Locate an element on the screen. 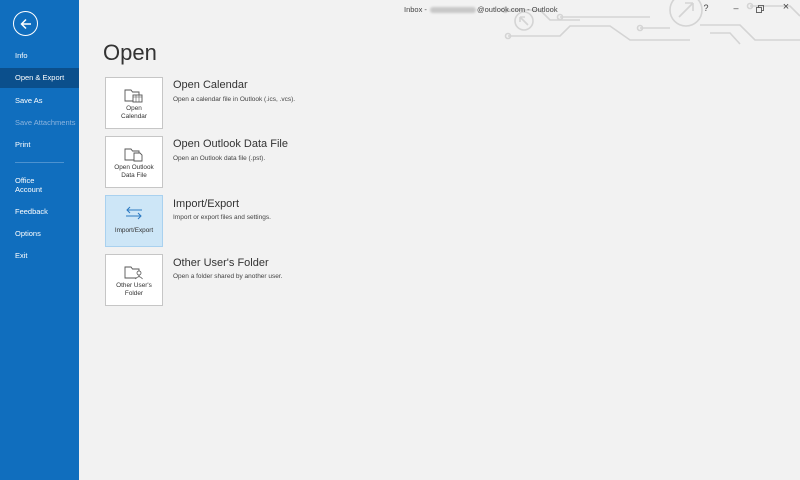 The width and height of the screenshot is (800, 480). open-outlook-data-file-description: Open an Outlook data file (.pst). is located at coordinates (219, 158).